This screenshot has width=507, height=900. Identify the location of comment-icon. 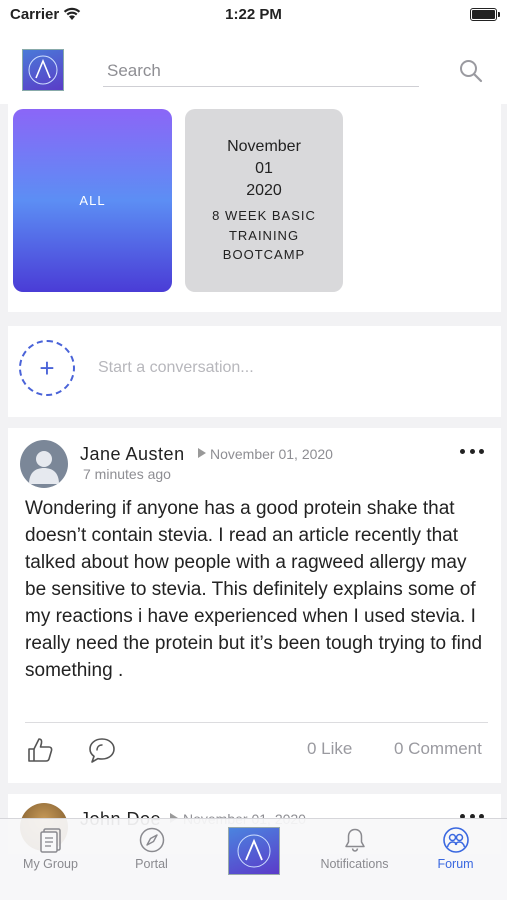
(102, 750).